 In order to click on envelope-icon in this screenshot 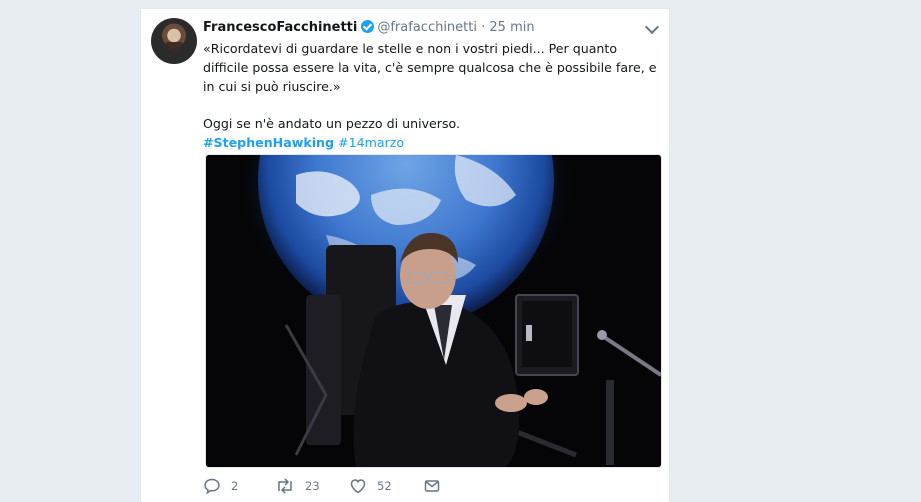, I will do `click(432, 486)`.